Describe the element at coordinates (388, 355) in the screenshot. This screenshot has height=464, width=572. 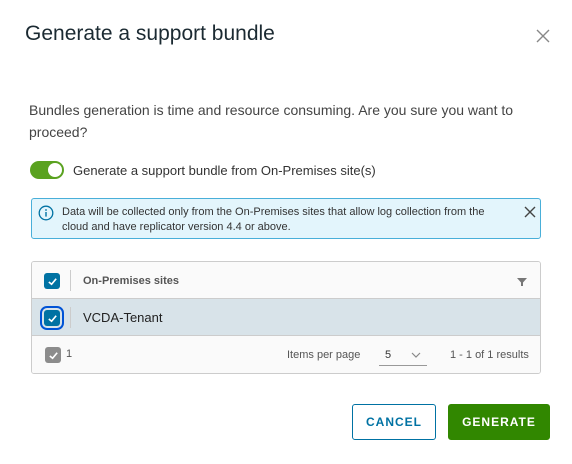
I see `items-per-page-value: 5` at that location.